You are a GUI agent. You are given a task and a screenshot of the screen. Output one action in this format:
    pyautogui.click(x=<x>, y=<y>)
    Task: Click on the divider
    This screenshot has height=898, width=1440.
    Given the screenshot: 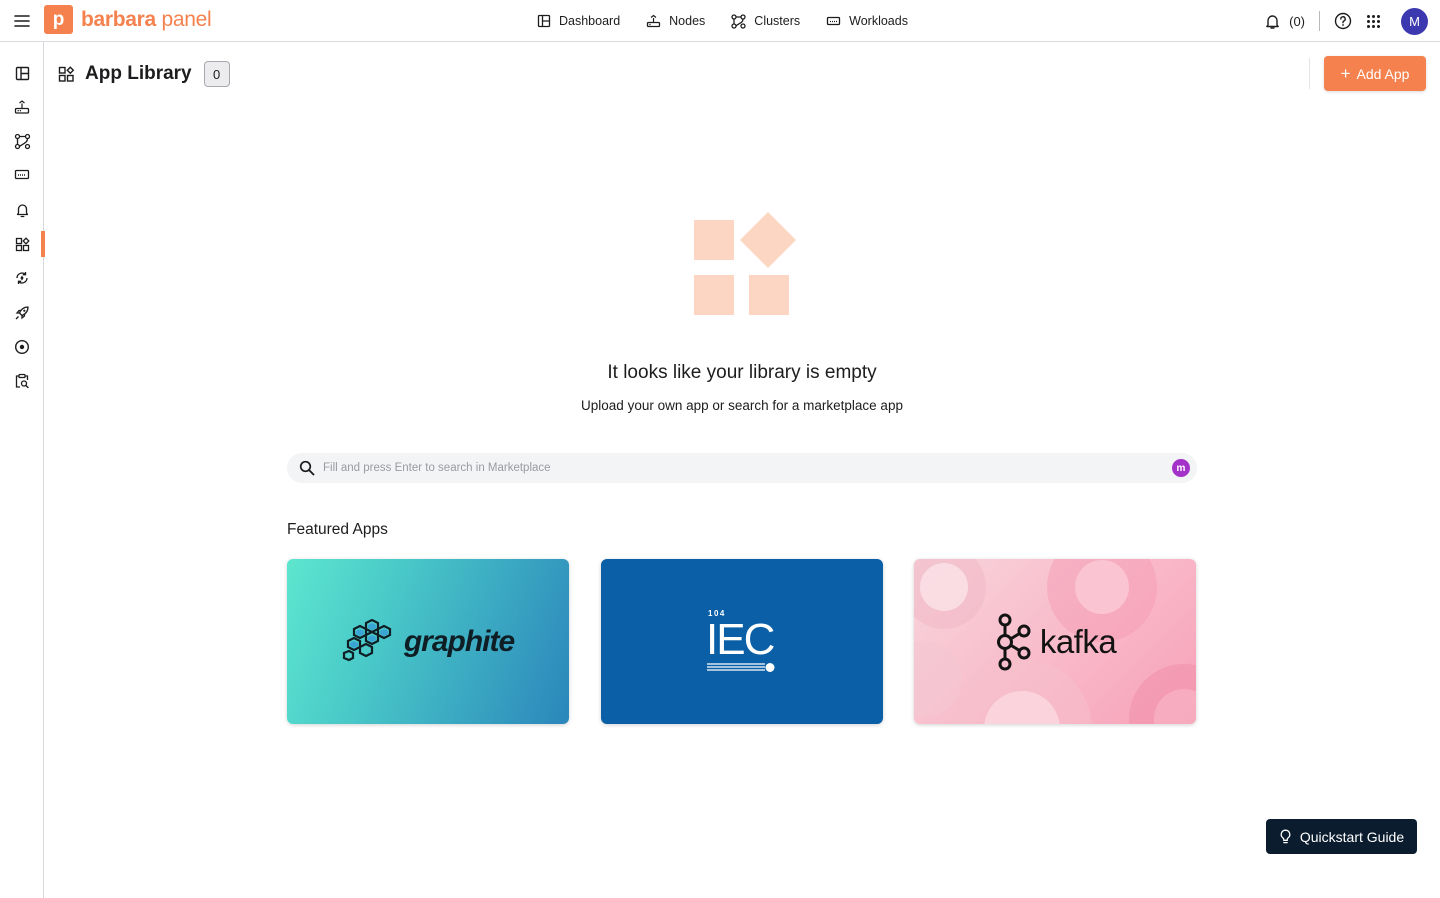 What is the action you would take?
    pyautogui.click(x=1319, y=21)
    